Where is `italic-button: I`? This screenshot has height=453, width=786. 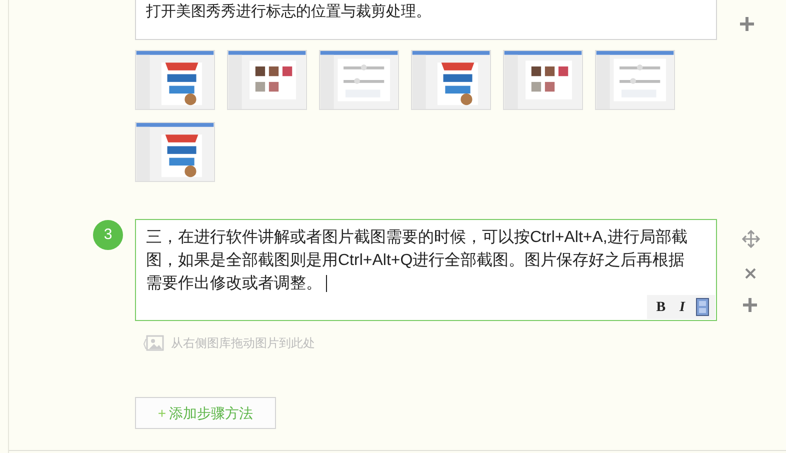
italic-button: I is located at coordinates (682, 307).